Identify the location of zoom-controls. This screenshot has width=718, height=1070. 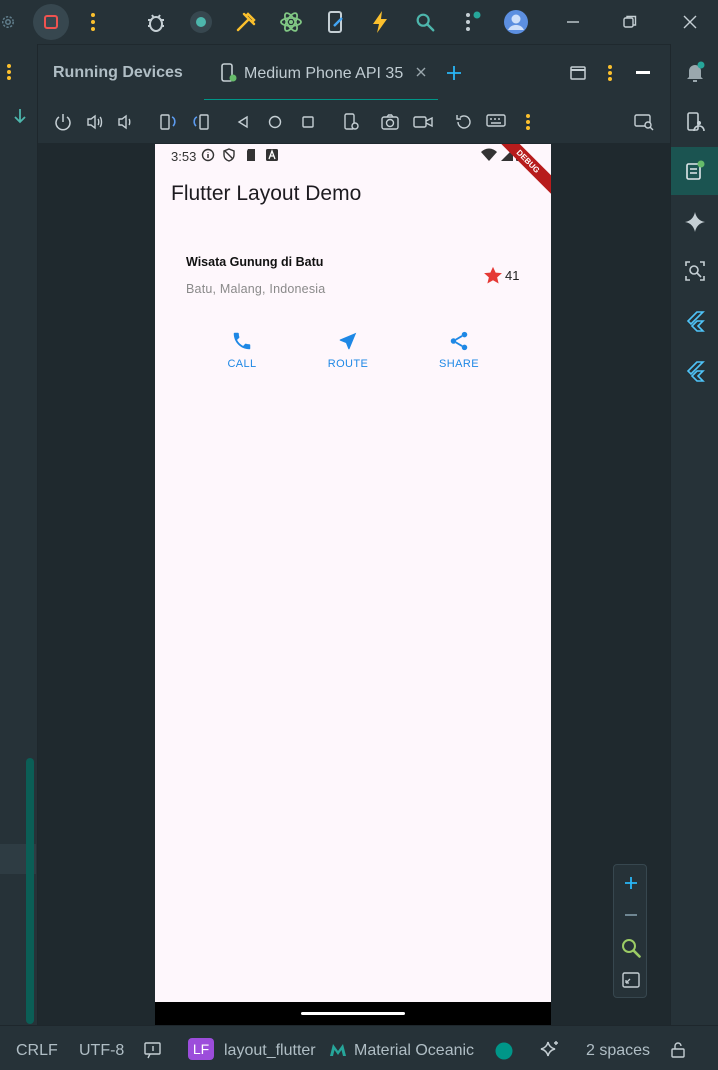
(630, 931).